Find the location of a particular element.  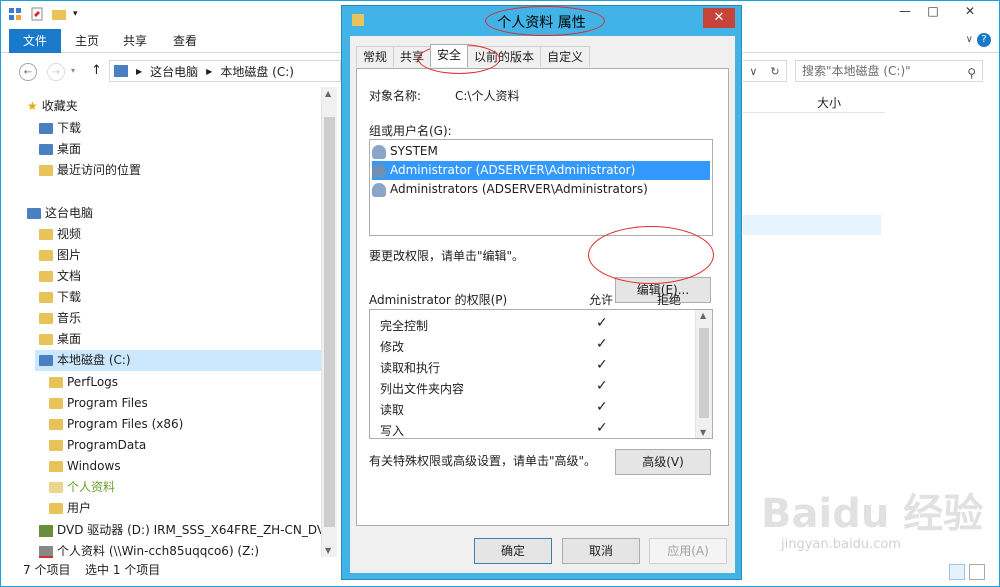

tab-sharing: 共享 is located at coordinates (412, 56).